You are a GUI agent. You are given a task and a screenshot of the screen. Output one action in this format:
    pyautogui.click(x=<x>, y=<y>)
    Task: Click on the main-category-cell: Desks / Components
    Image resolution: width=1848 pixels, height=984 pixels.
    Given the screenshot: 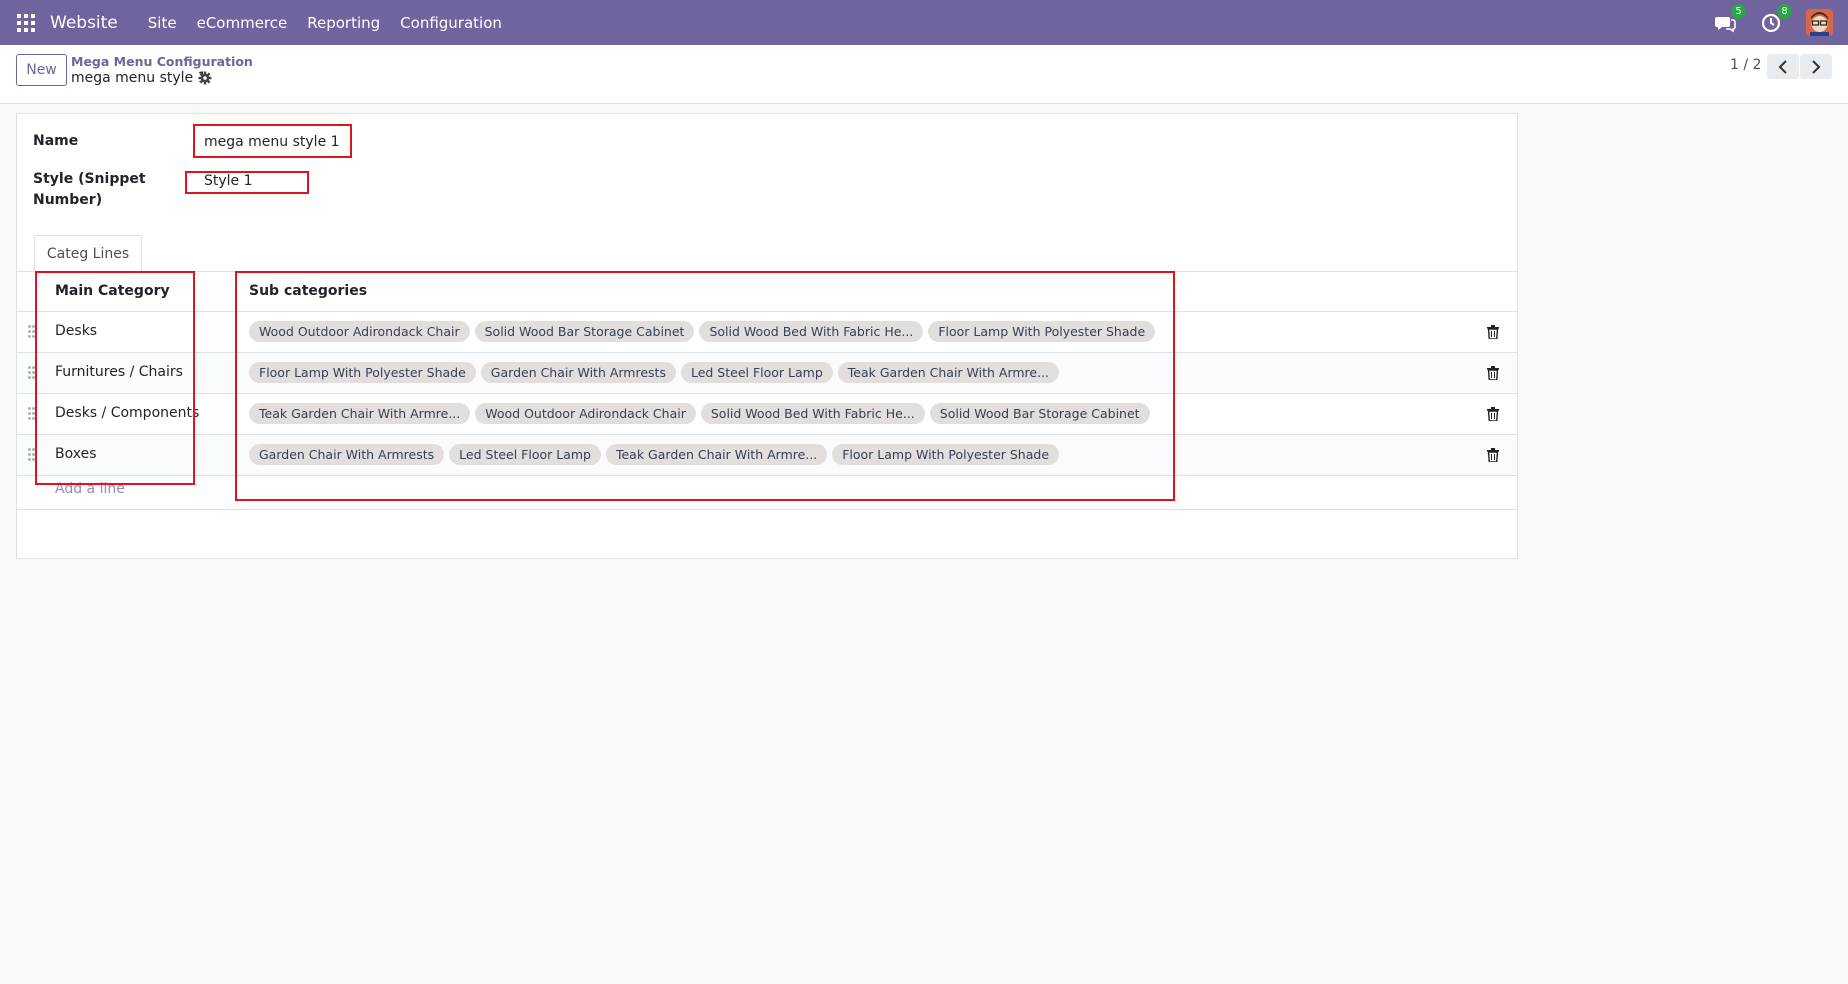 What is the action you would take?
    pyautogui.click(x=127, y=413)
    